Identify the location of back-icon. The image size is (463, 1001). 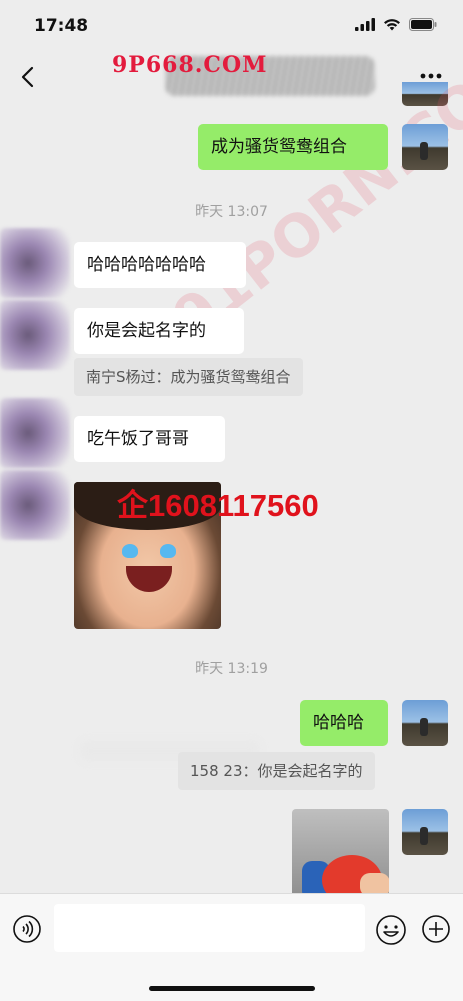
(29, 77).